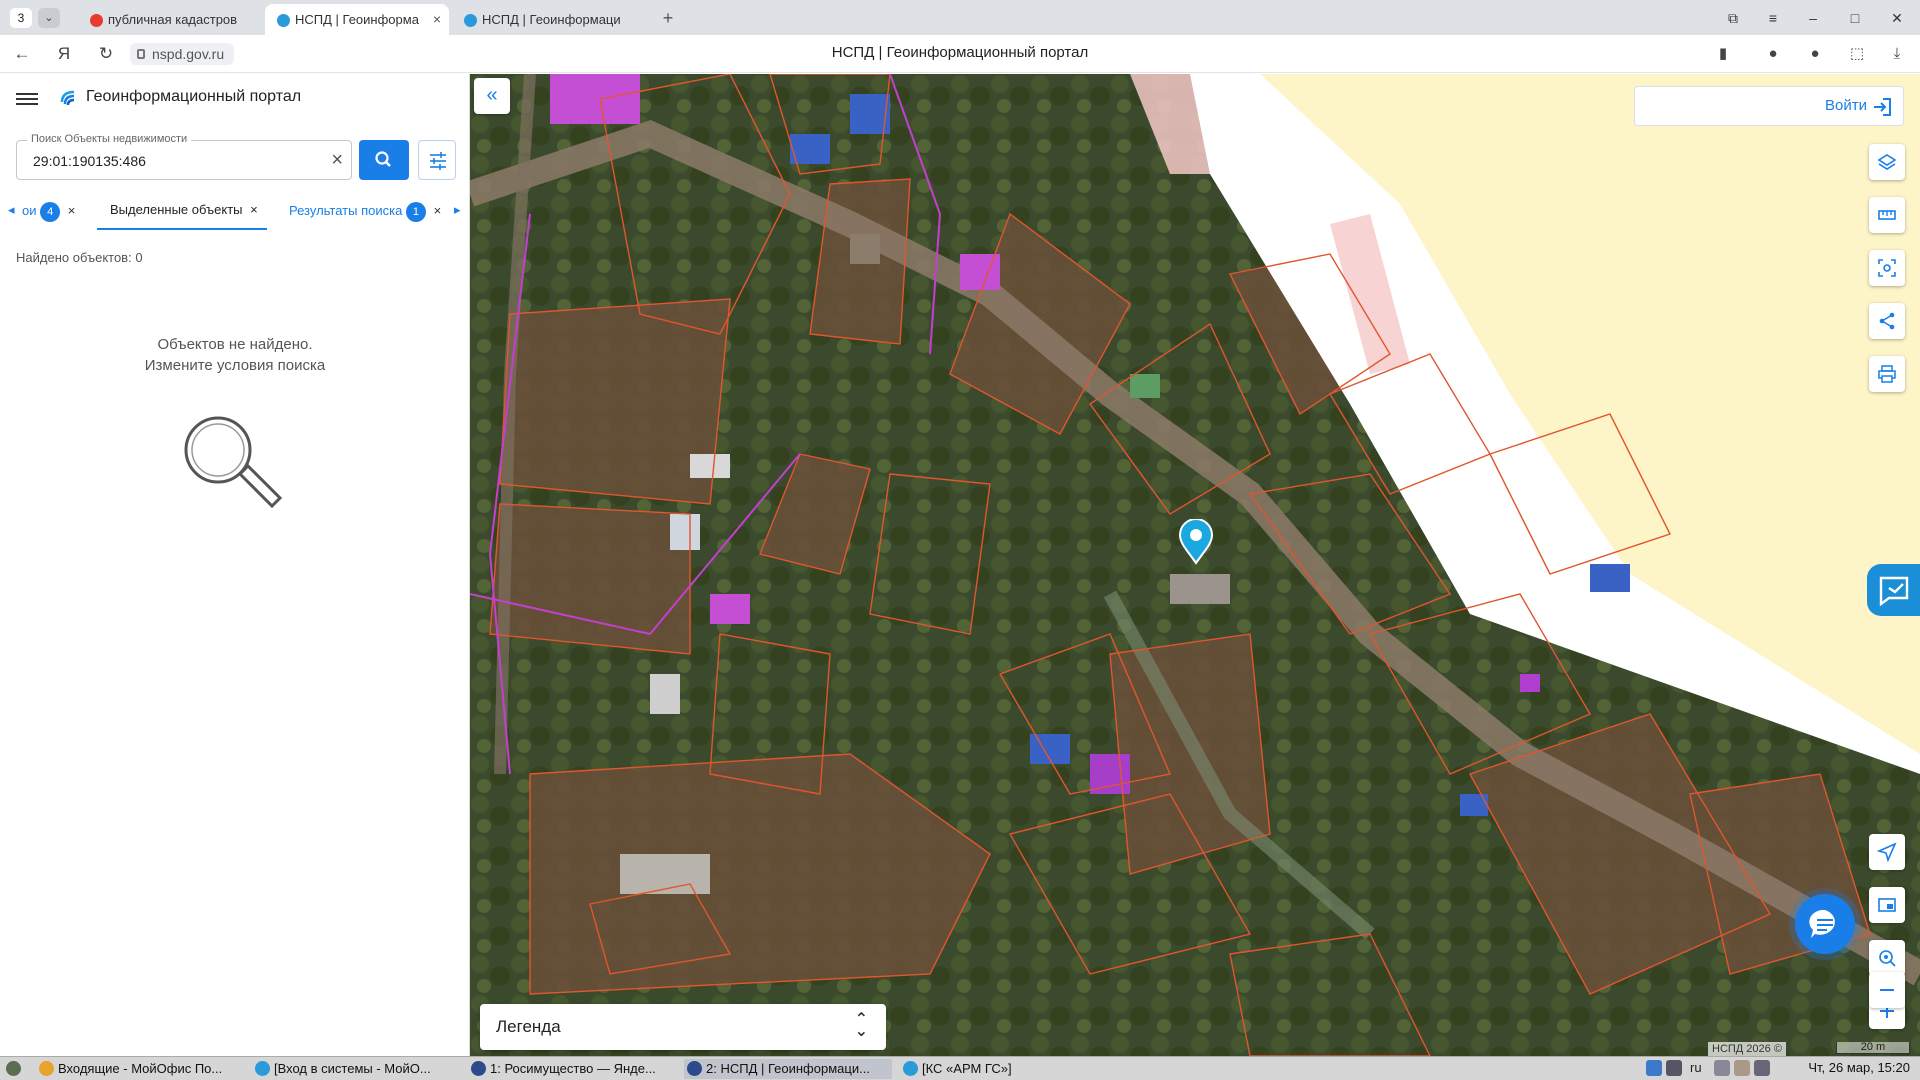 Image resolution: width=1920 pixels, height=1080 pixels. I want to click on tab-selected-objects: Выделенные объекты ×, so click(184, 209).